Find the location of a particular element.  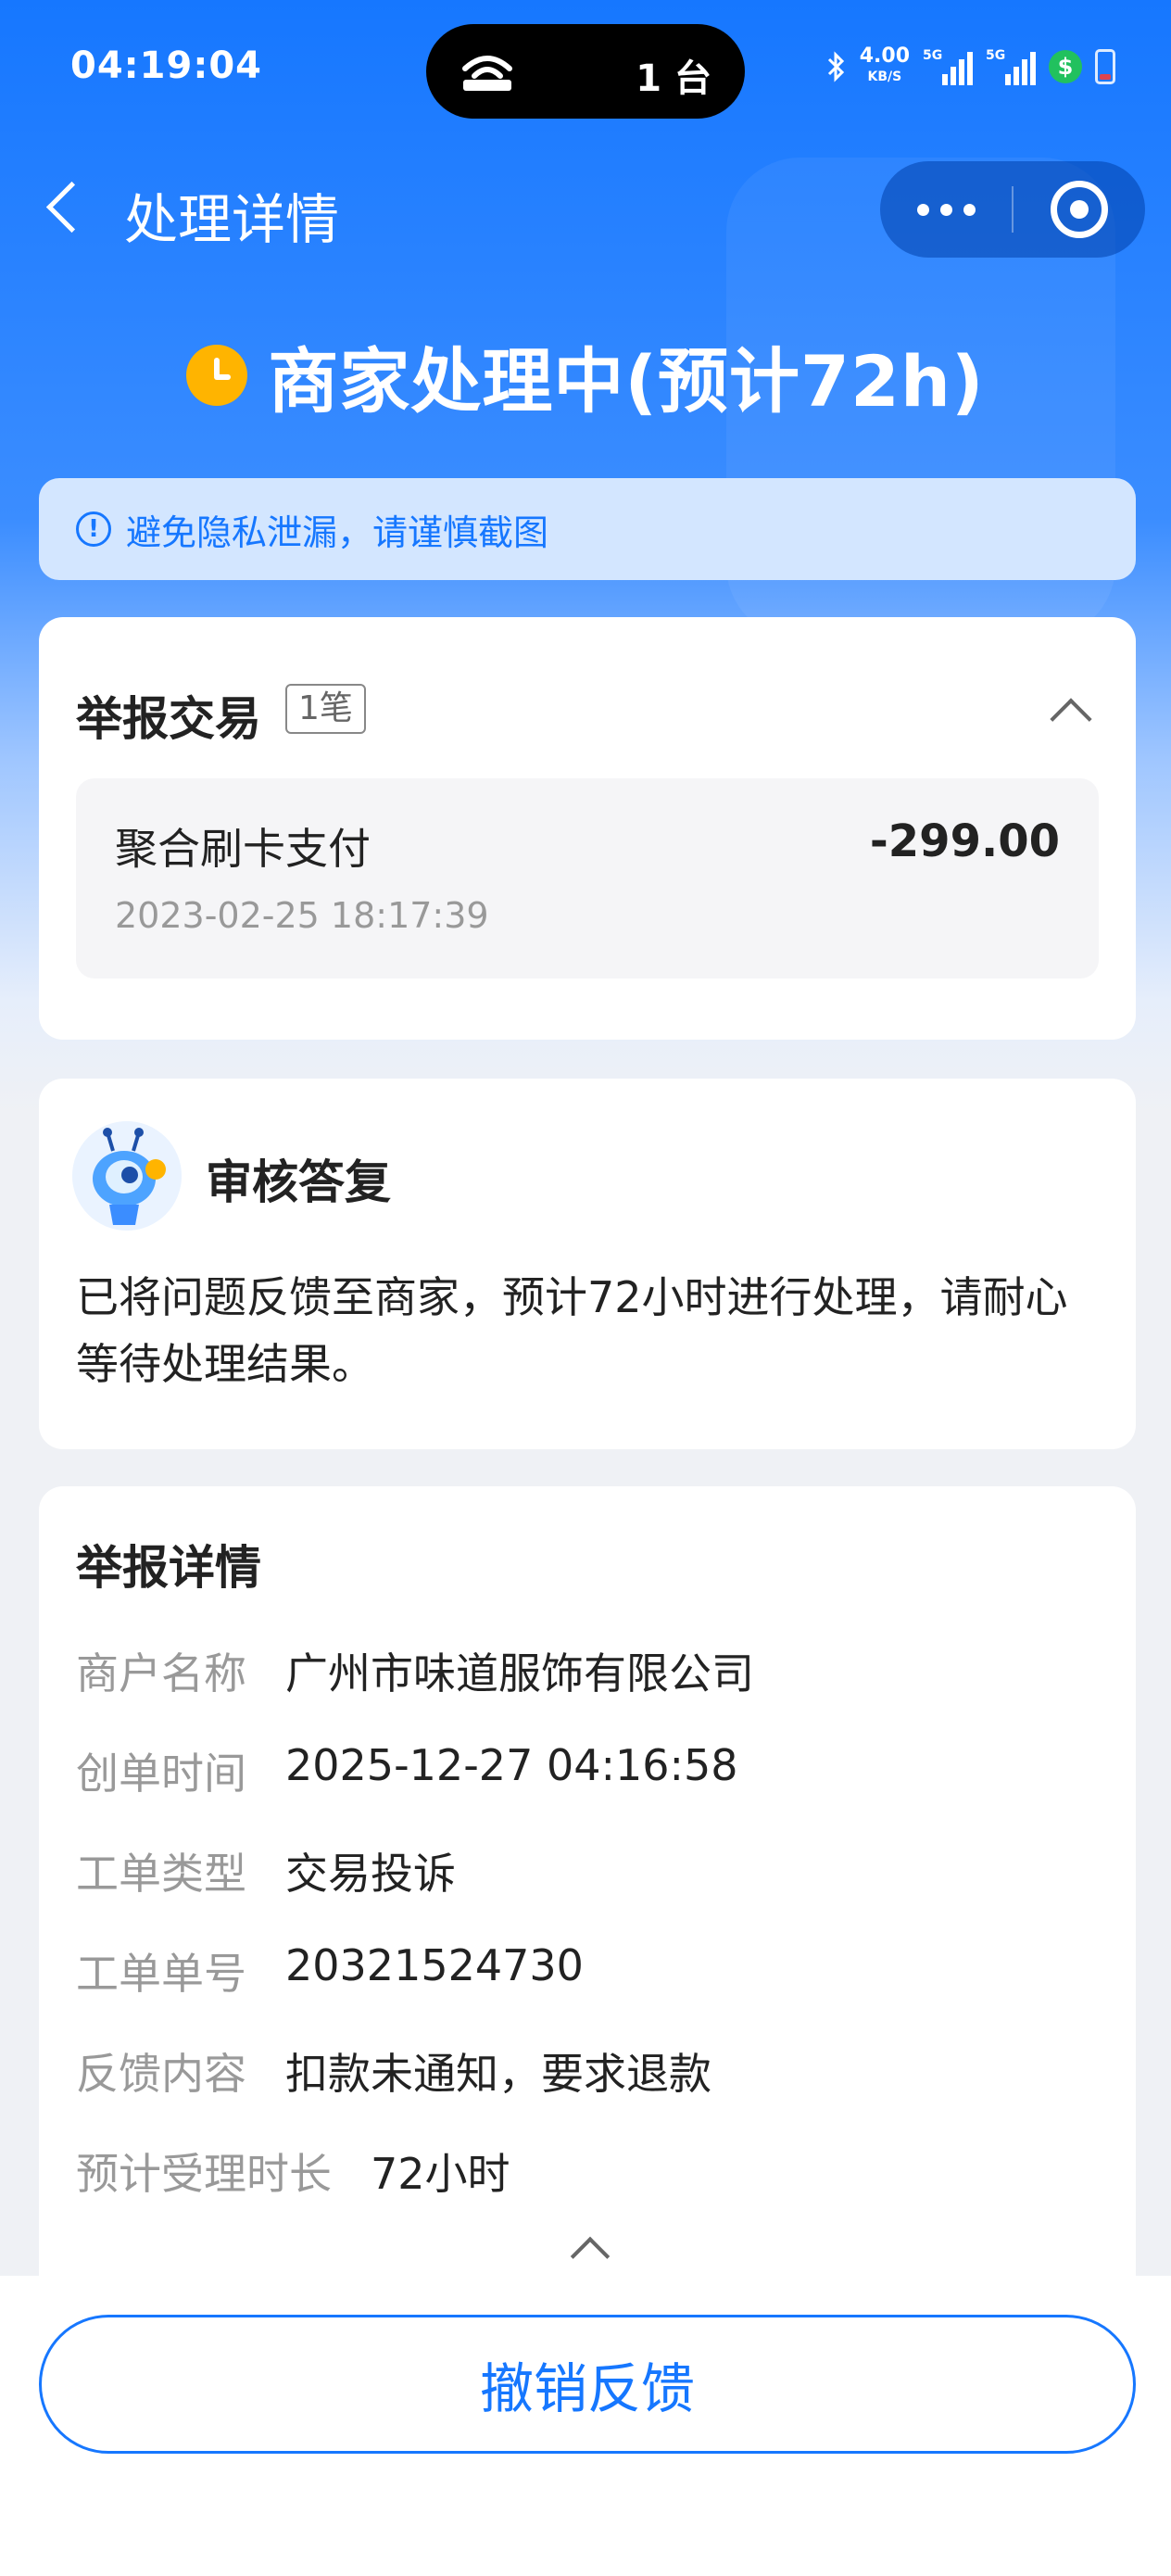

signal-2-label: 5G is located at coordinates (996, 55).